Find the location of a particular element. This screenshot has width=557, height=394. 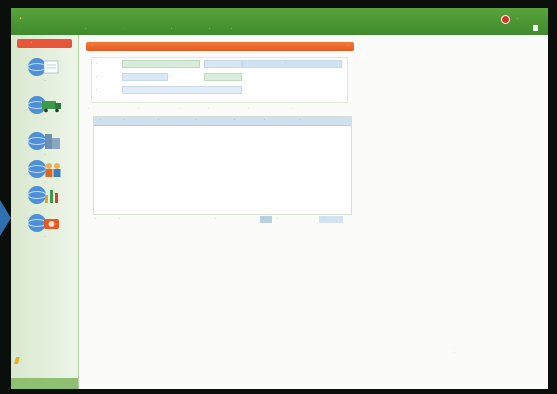

tab-bar: · · · · · · is located at coordinates (219, 111).